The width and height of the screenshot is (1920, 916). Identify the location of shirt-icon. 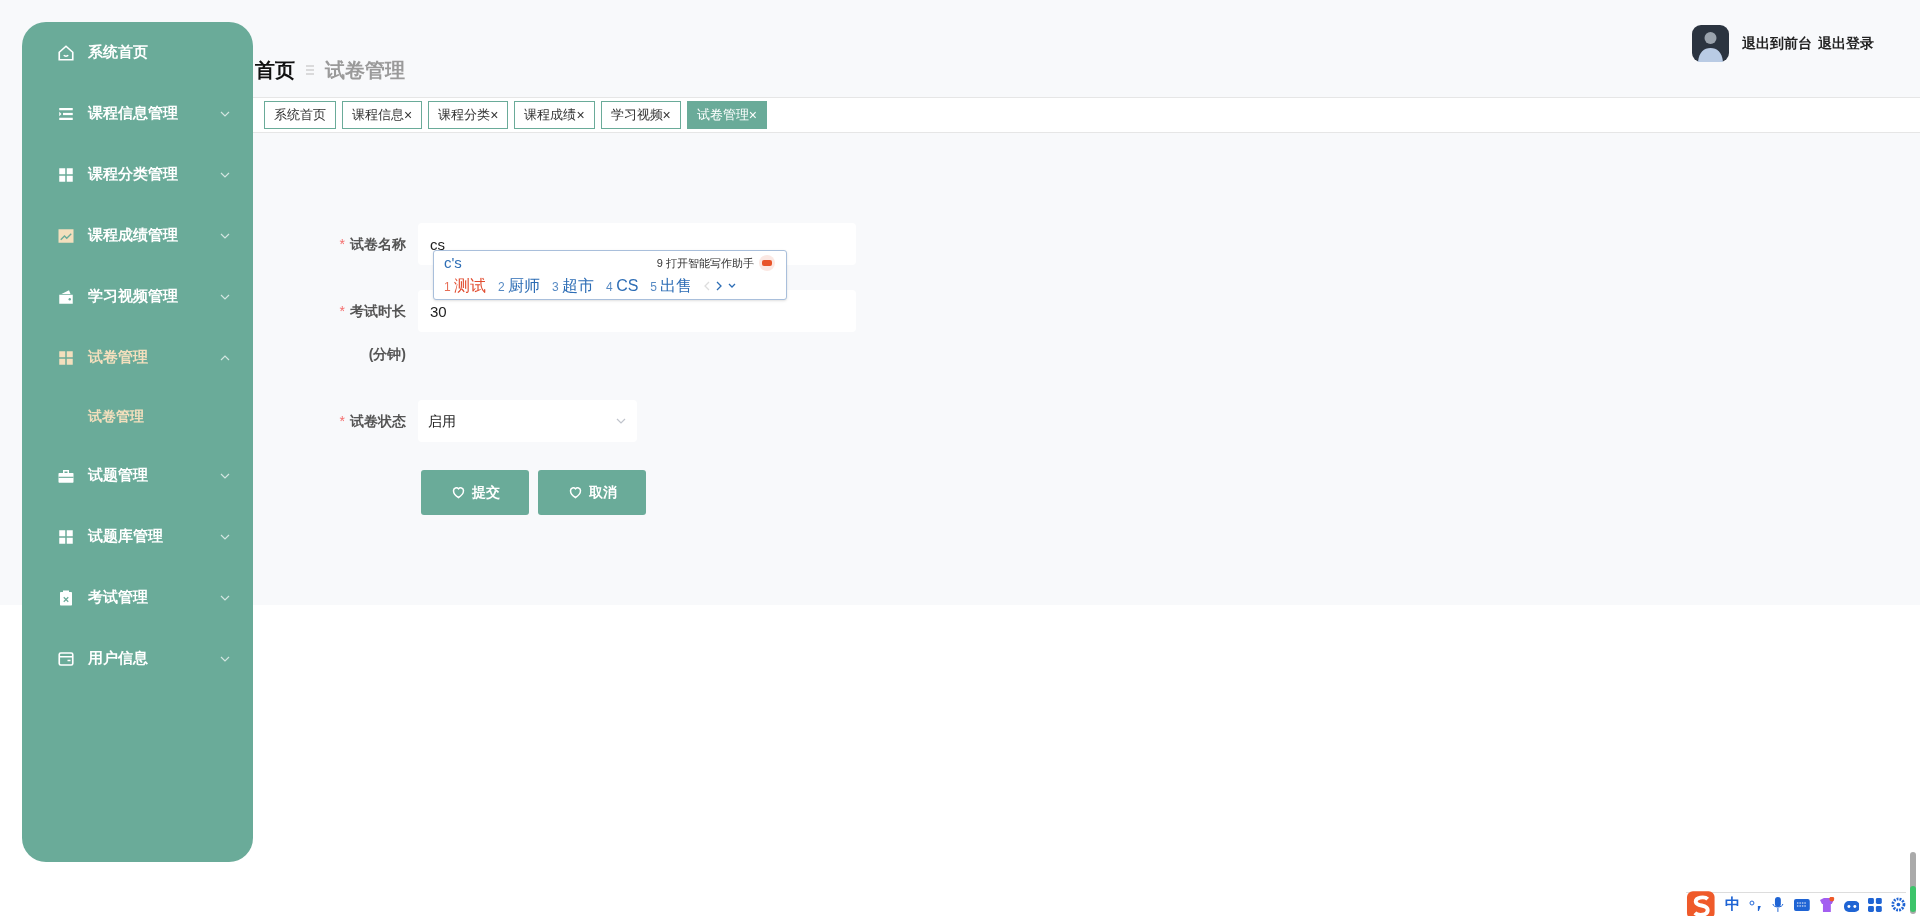
(1826, 904).